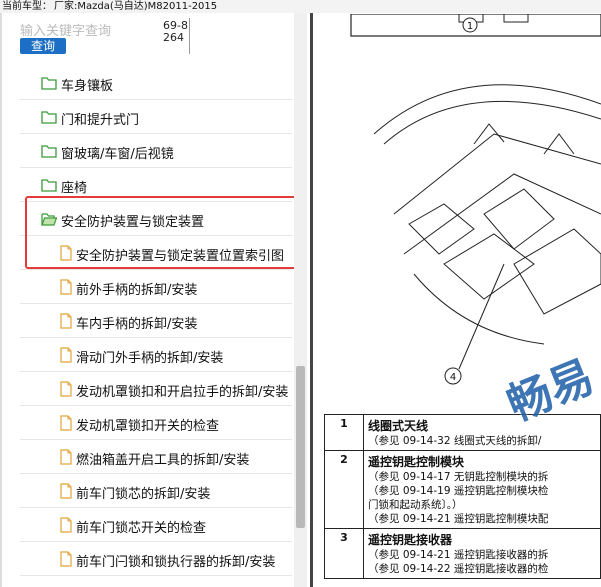  I want to click on tree-doc-front-latch-actuator: 前车门闩锁和锁执行器的拆卸/安装, so click(156, 559).